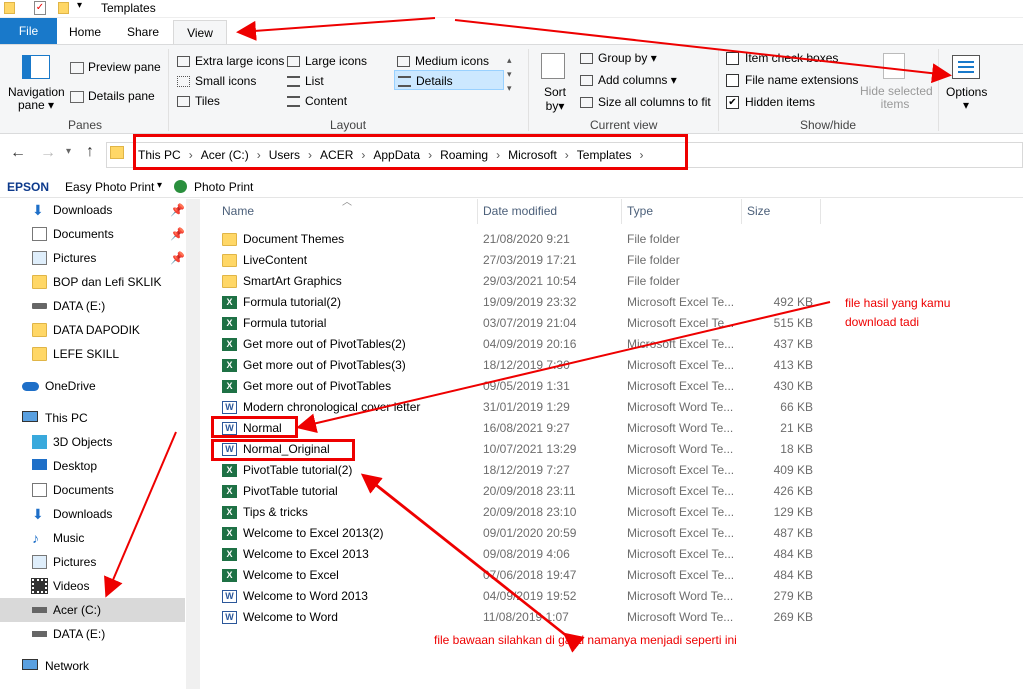 The width and height of the screenshot is (1023, 689). Describe the element at coordinates (898, 303) in the screenshot. I see `annotation-downloaded-line1: file hasil yang kamu` at that location.